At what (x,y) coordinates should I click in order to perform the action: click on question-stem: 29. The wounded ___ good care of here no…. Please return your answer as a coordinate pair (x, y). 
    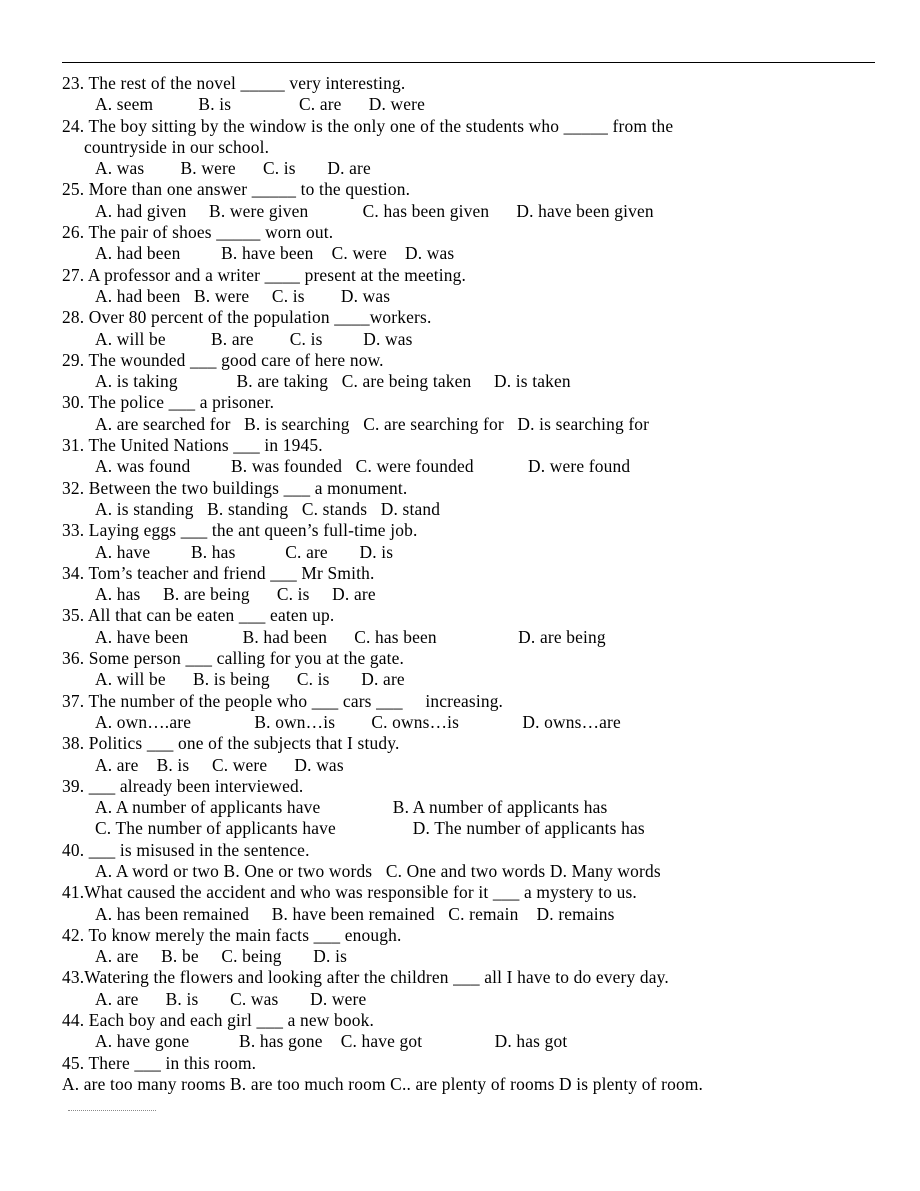
    Looking at the image, I should click on (223, 359).